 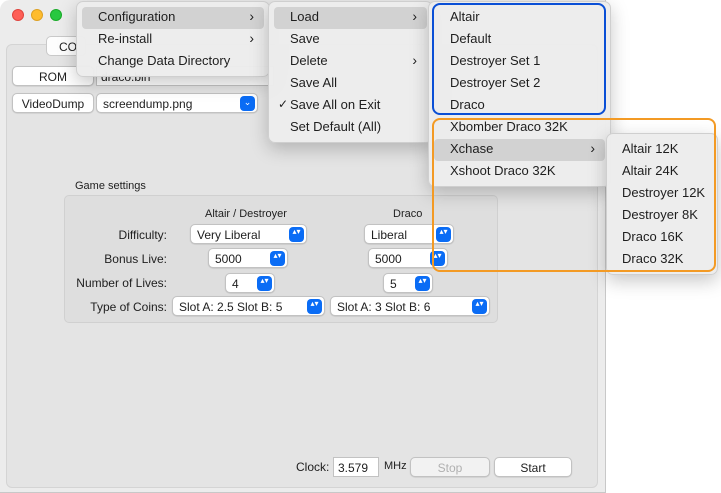 What do you see at coordinates (350, 18) in the screenshot?
I see `menu-item-load: Load ›` at bounding box center [350, 18].